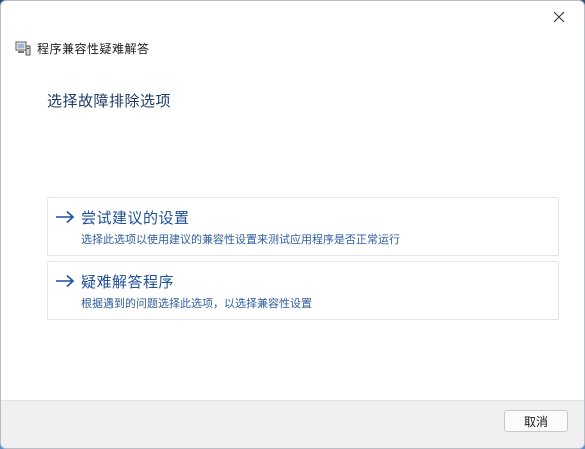  Describe the element at coordinates (536, 421) in the screenshot. I see `cancel-button: 取消` at that location.